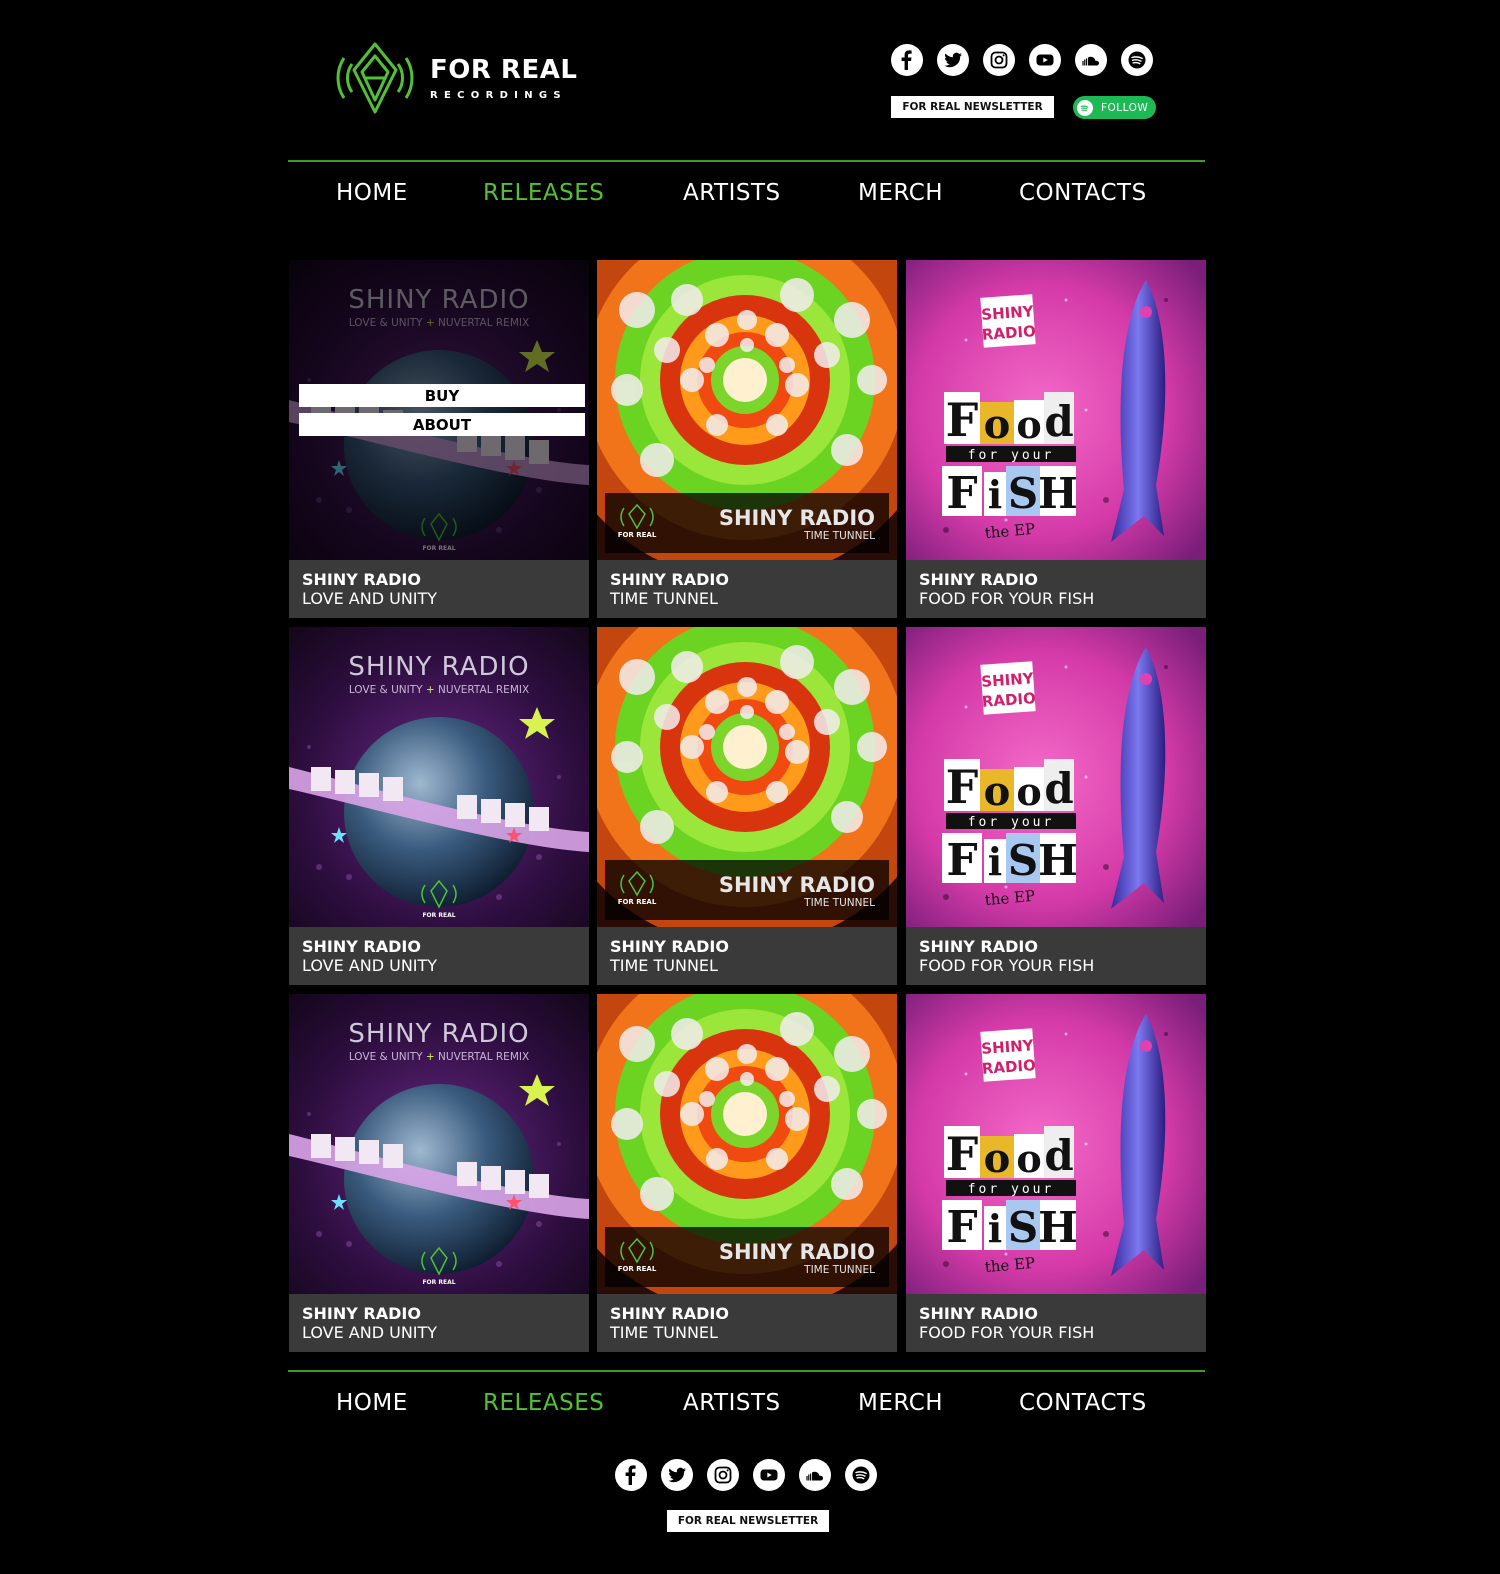  Describe the element at coordinates (1011, 1189) in the screenshot. I see `svg-text: for your` at that location.